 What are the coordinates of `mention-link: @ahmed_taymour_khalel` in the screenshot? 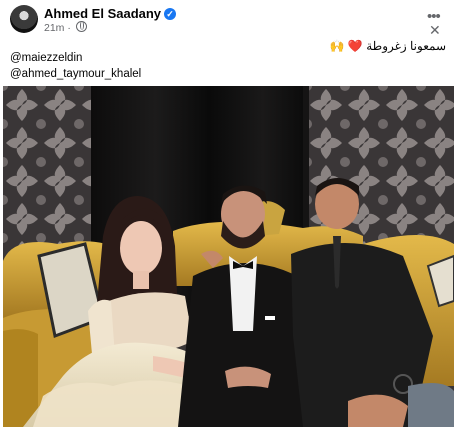 It's located at (75, 74).